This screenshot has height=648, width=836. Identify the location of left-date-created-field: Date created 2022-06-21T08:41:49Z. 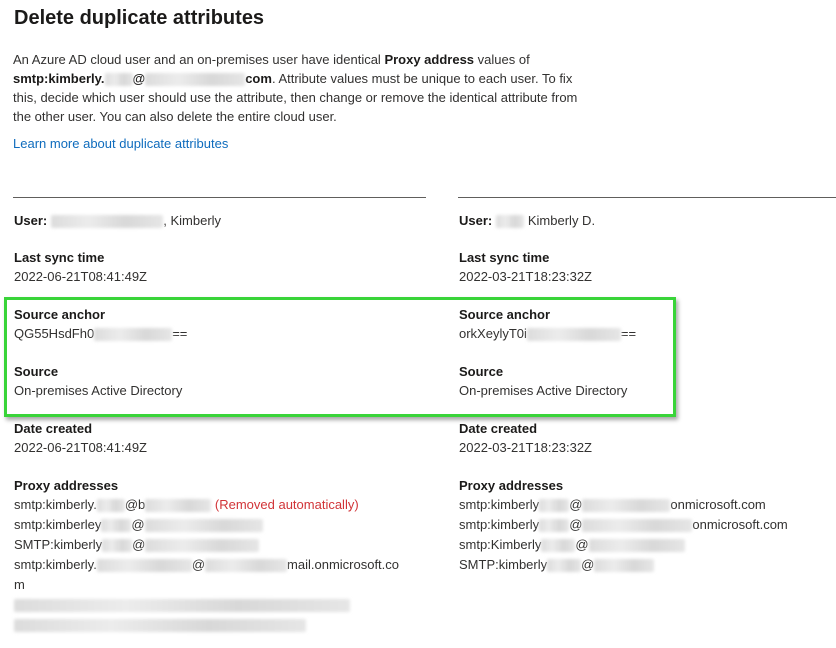
(80, 438).